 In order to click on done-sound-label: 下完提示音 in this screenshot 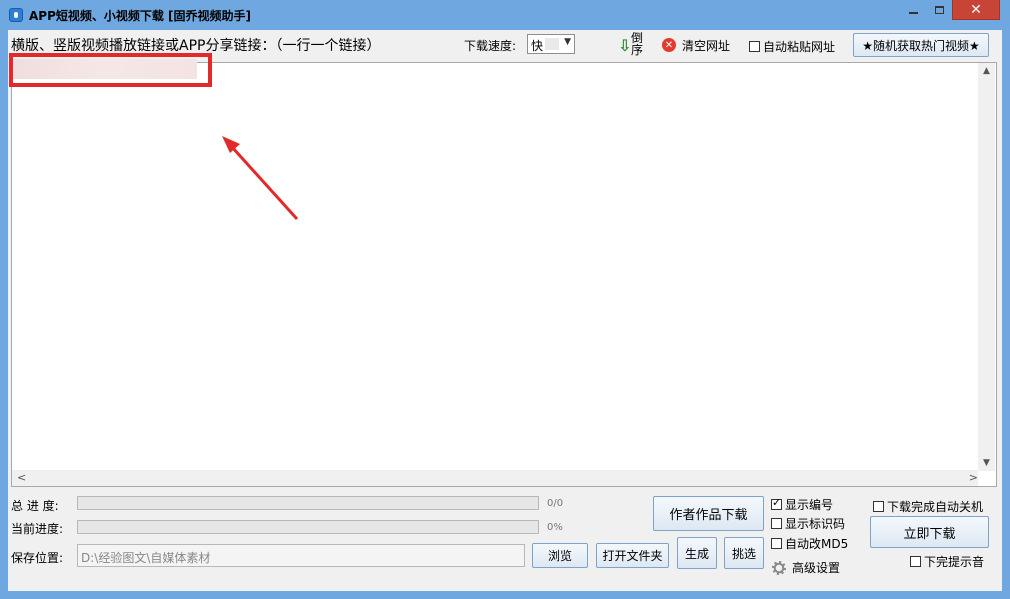, I will do `click(954, 562)`.